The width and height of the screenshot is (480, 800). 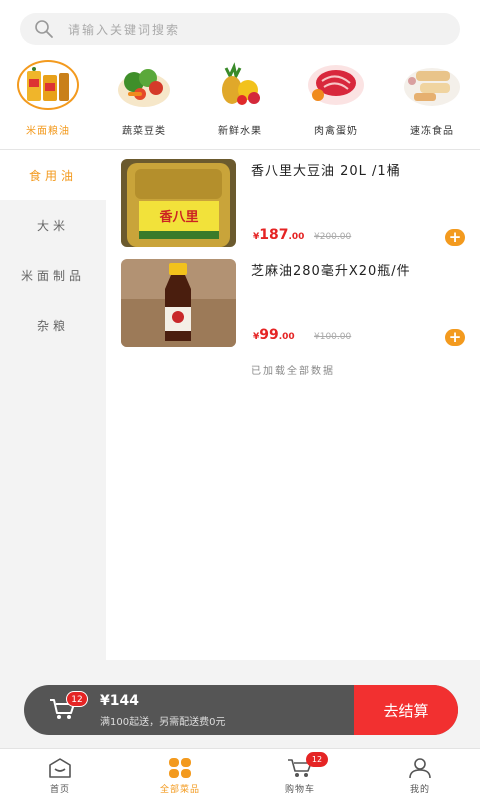 What do you see at coordinates (178, 303) in the screenshot?
I see `product-image-sesame-oil` at bounding box center [178, 303].